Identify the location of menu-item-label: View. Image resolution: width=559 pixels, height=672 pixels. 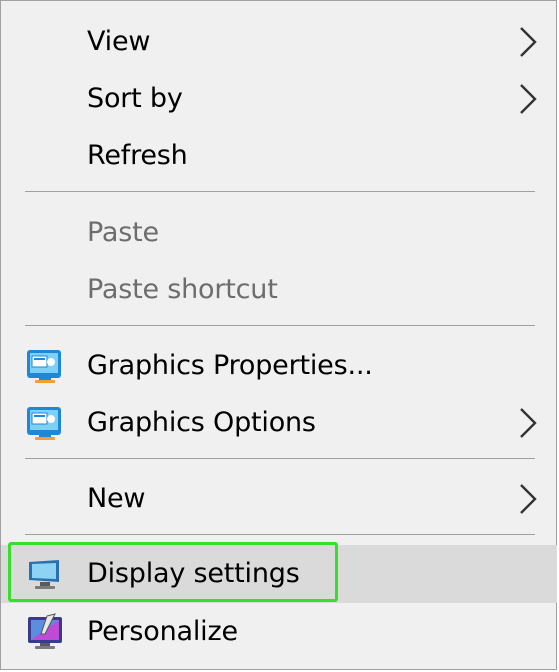
(119, 41).